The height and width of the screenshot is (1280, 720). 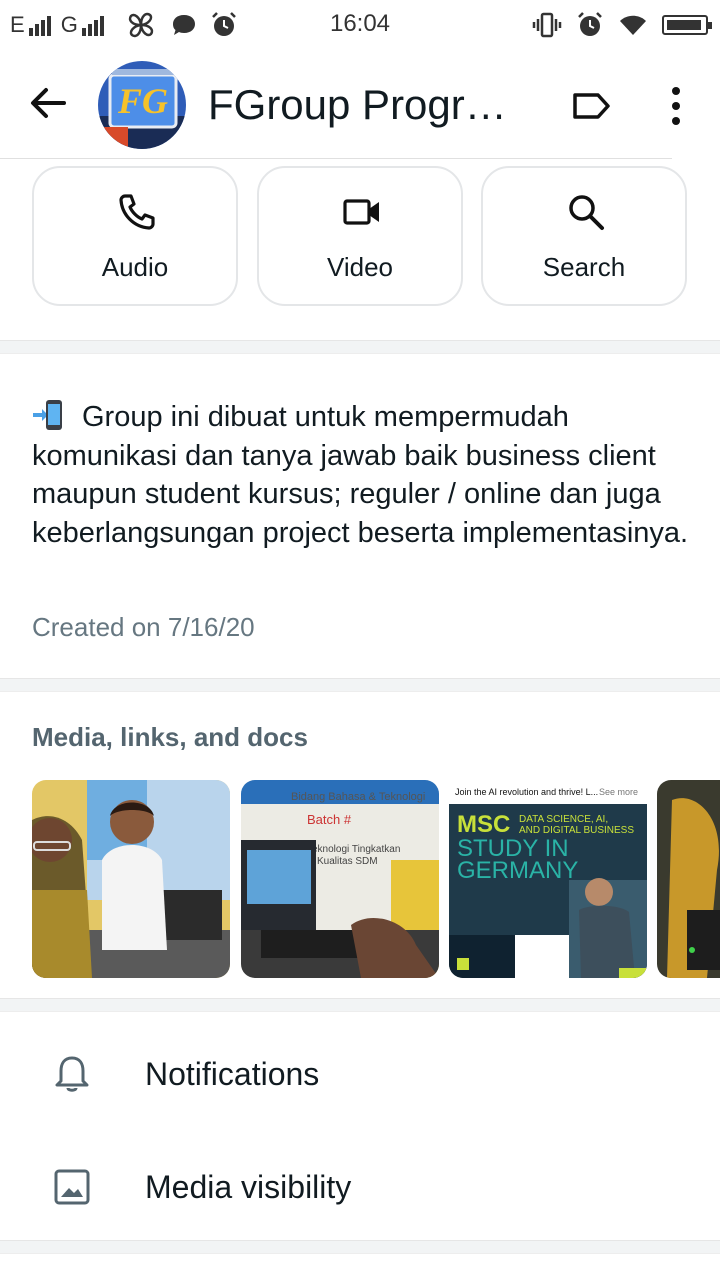 What do you see at coordinates (48, 103) in the screenshot?
I see `back-arrow-icon` at bounding box center [48, 103].